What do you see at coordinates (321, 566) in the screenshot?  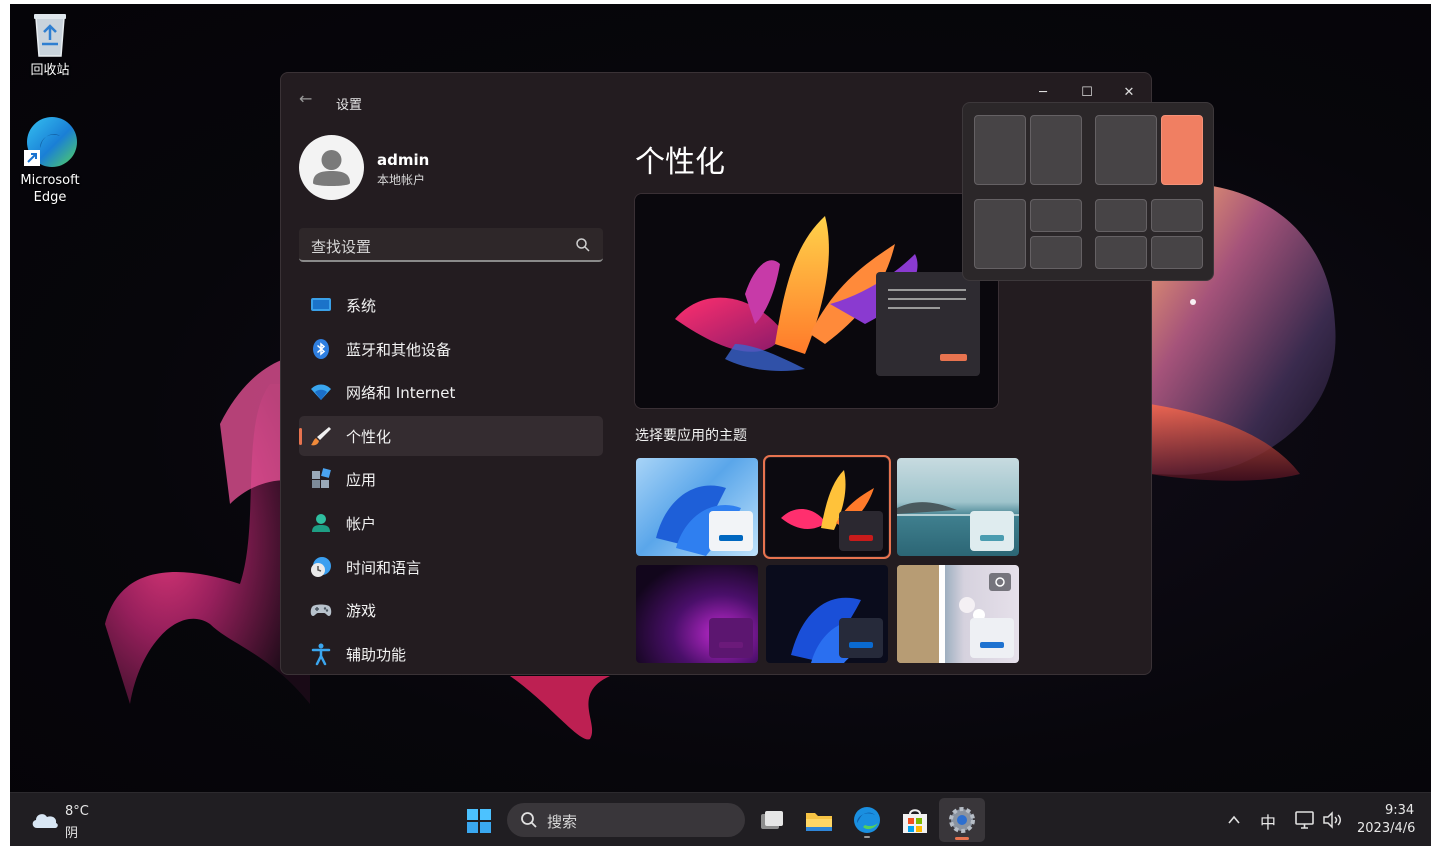 I see `clock-globe-icon` at bounding box center [321, 566].